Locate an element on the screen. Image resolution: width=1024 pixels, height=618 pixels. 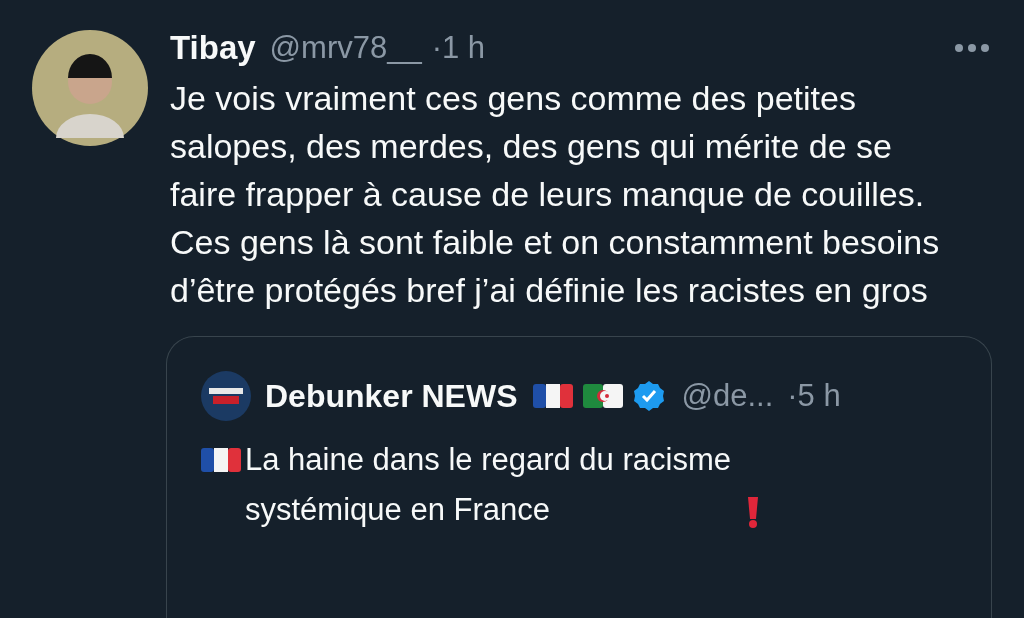
user-name: Tibay is located at coordinates (213, 48).